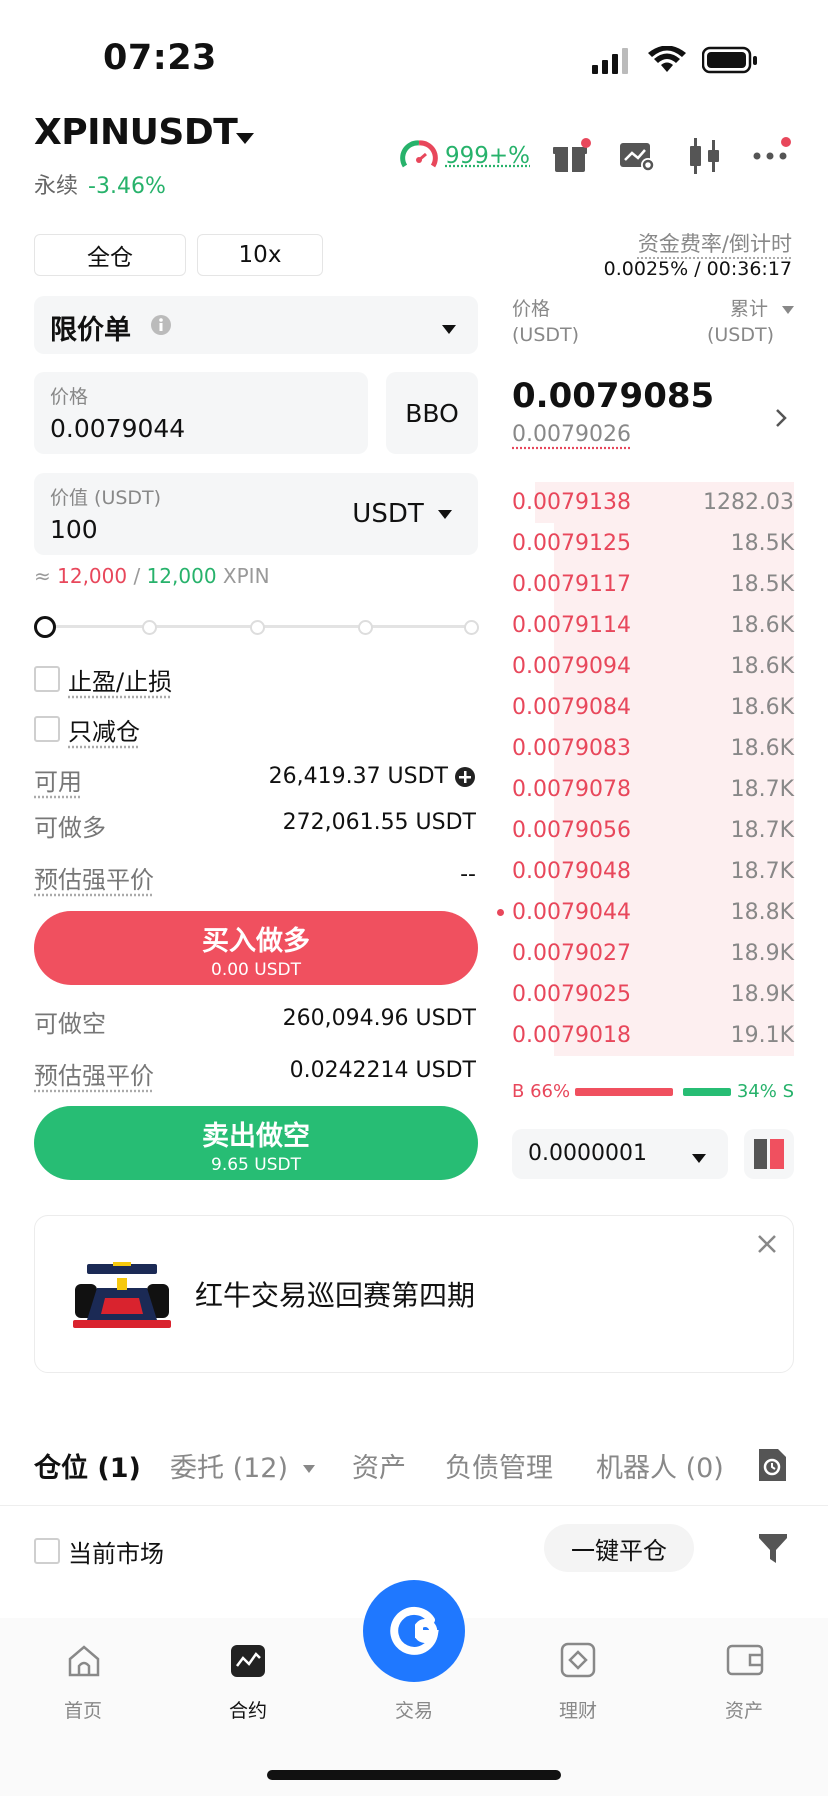  I want to click on gift-icon, so click(572, 158).